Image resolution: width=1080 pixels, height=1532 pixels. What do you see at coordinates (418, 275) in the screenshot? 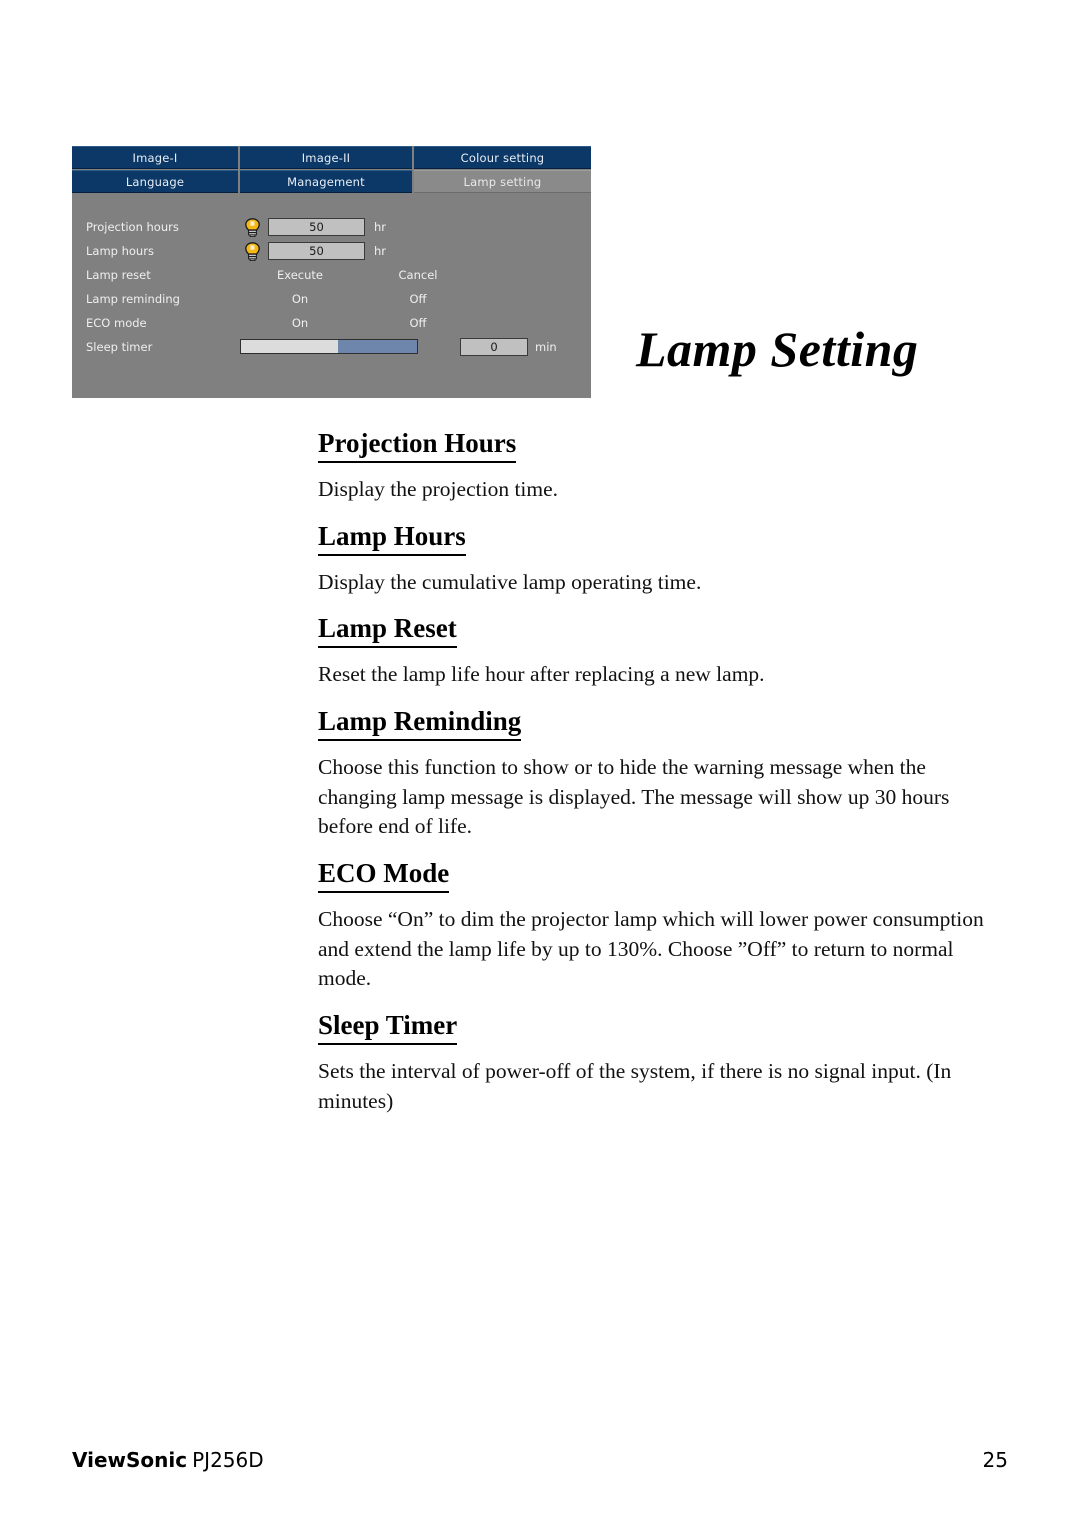
I see `osd-option-cancel: Cancel` at bounding box center [418, 275].